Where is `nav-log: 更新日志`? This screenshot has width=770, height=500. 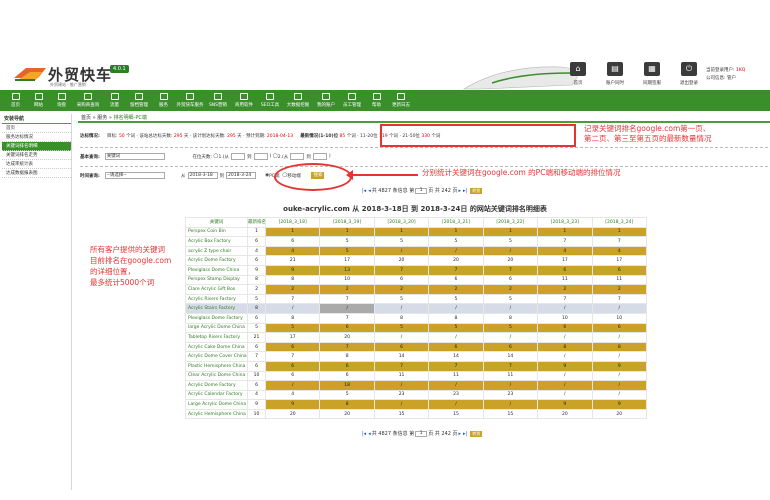
nav-log: 更新日志 is located at coordinates (401, 100).